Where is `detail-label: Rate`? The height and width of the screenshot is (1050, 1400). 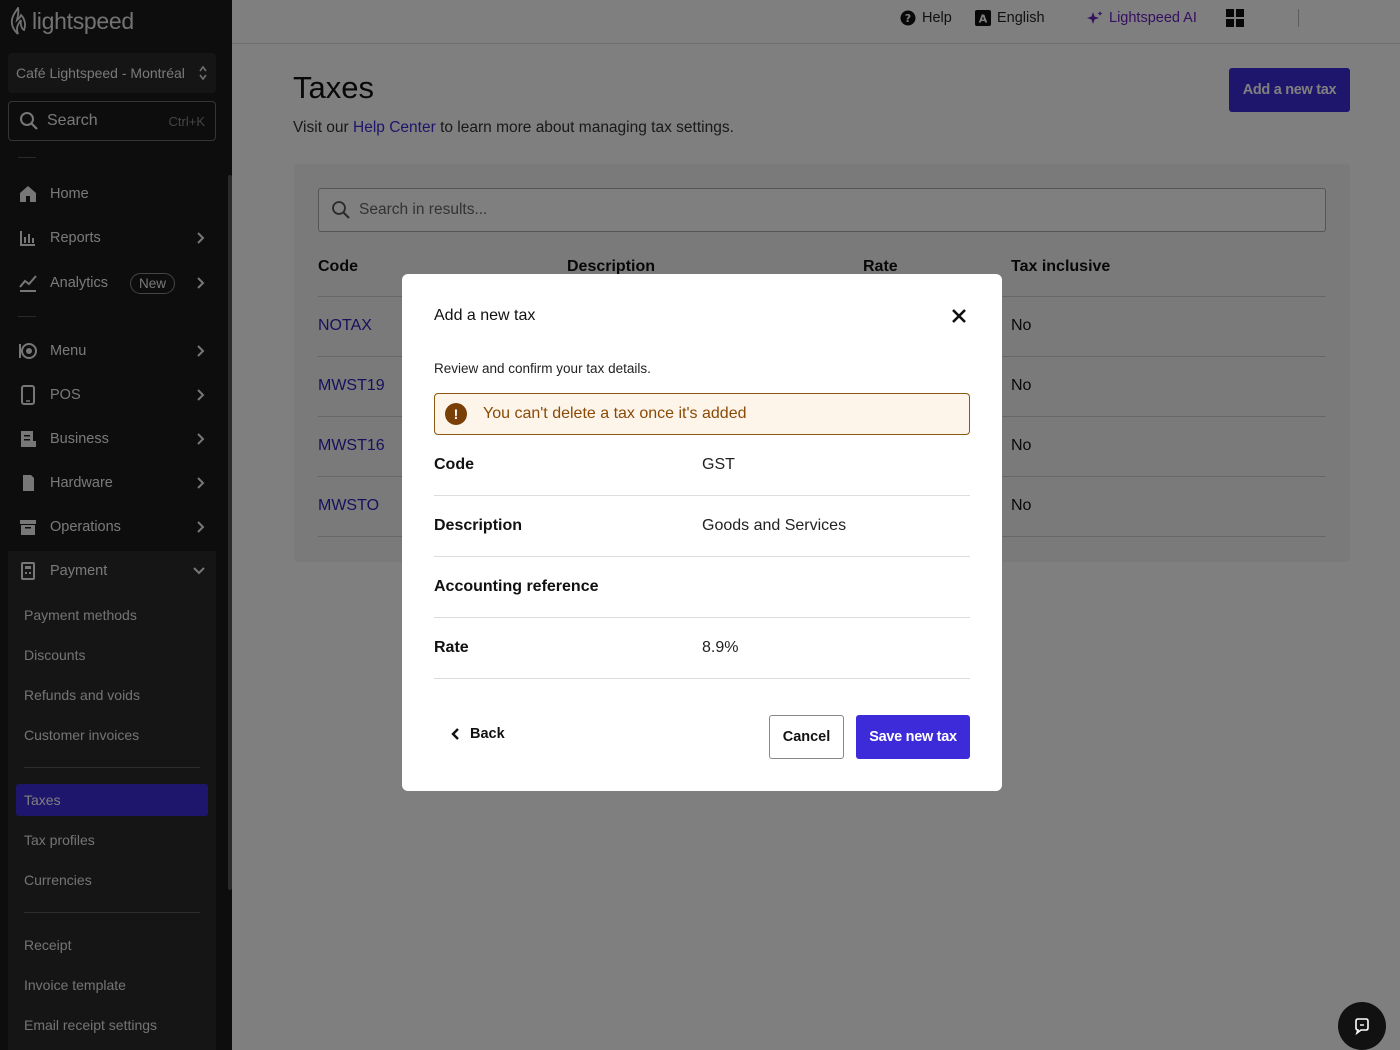
detail-label: Rate is located at coordinates (451, 647).